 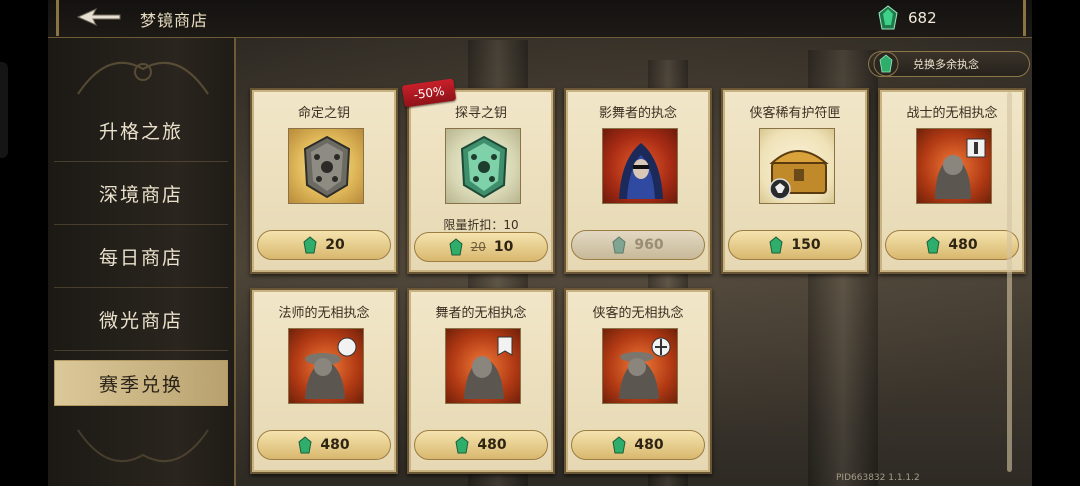 What do you see at coordinates (637, 113) in the screenshot?
I see `item-name: 影舞者的执念` at bounding box center [637, 113].